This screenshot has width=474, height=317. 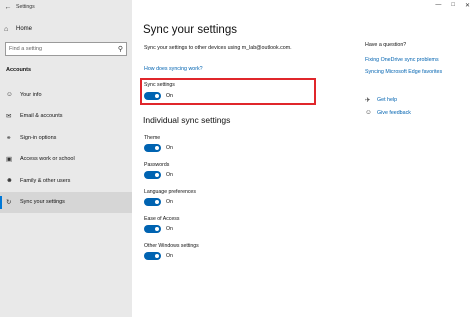 What do you see at coordinates (170, 192) in the screenshot?
I see `setting-label: Language preferences` at bounding box center [170, 192].